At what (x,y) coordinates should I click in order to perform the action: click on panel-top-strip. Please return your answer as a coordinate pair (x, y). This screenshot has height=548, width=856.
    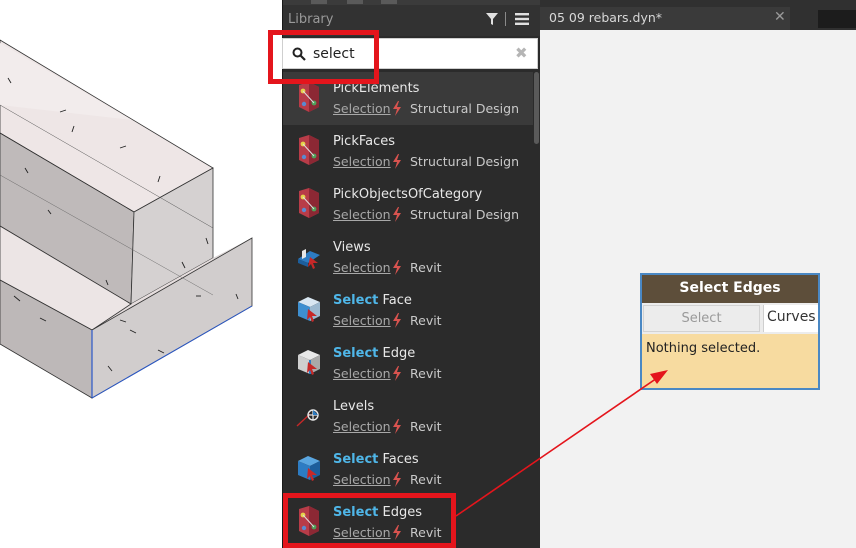
    Looking at the image, I should click on (412, 2).